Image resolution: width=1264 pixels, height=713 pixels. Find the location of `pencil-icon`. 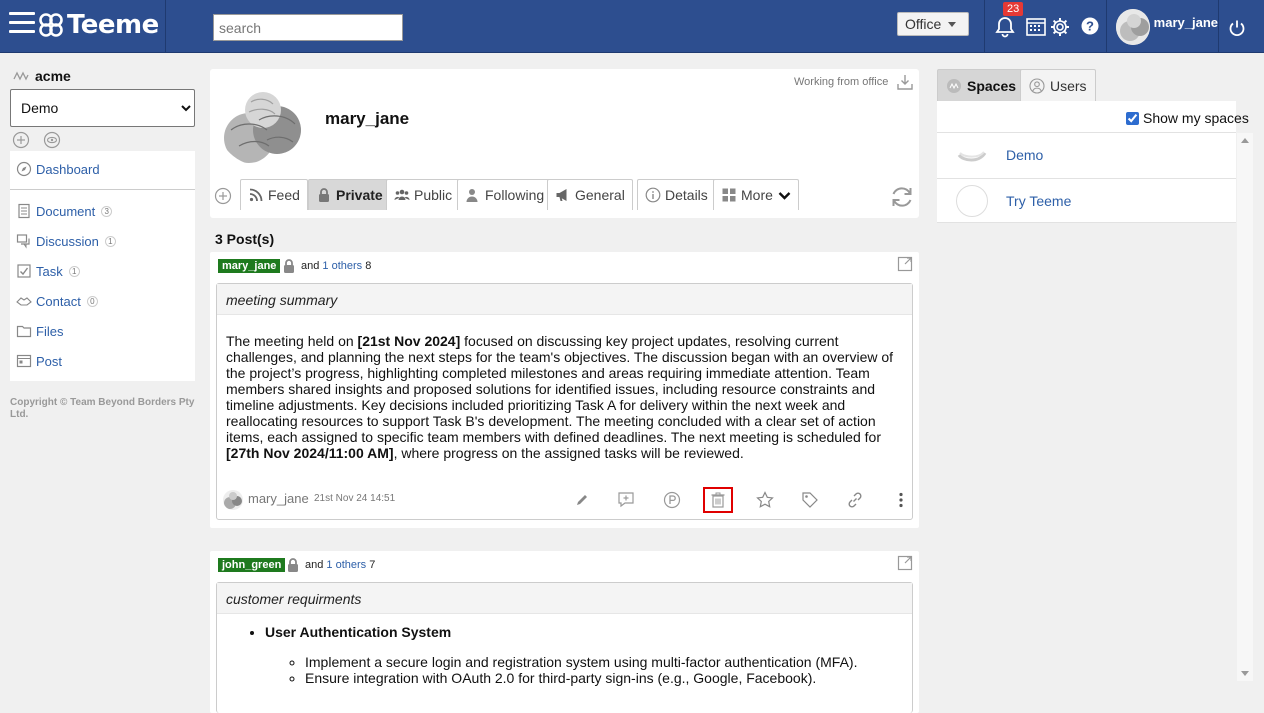

pencil-icon is located at coordinates (582, 500).